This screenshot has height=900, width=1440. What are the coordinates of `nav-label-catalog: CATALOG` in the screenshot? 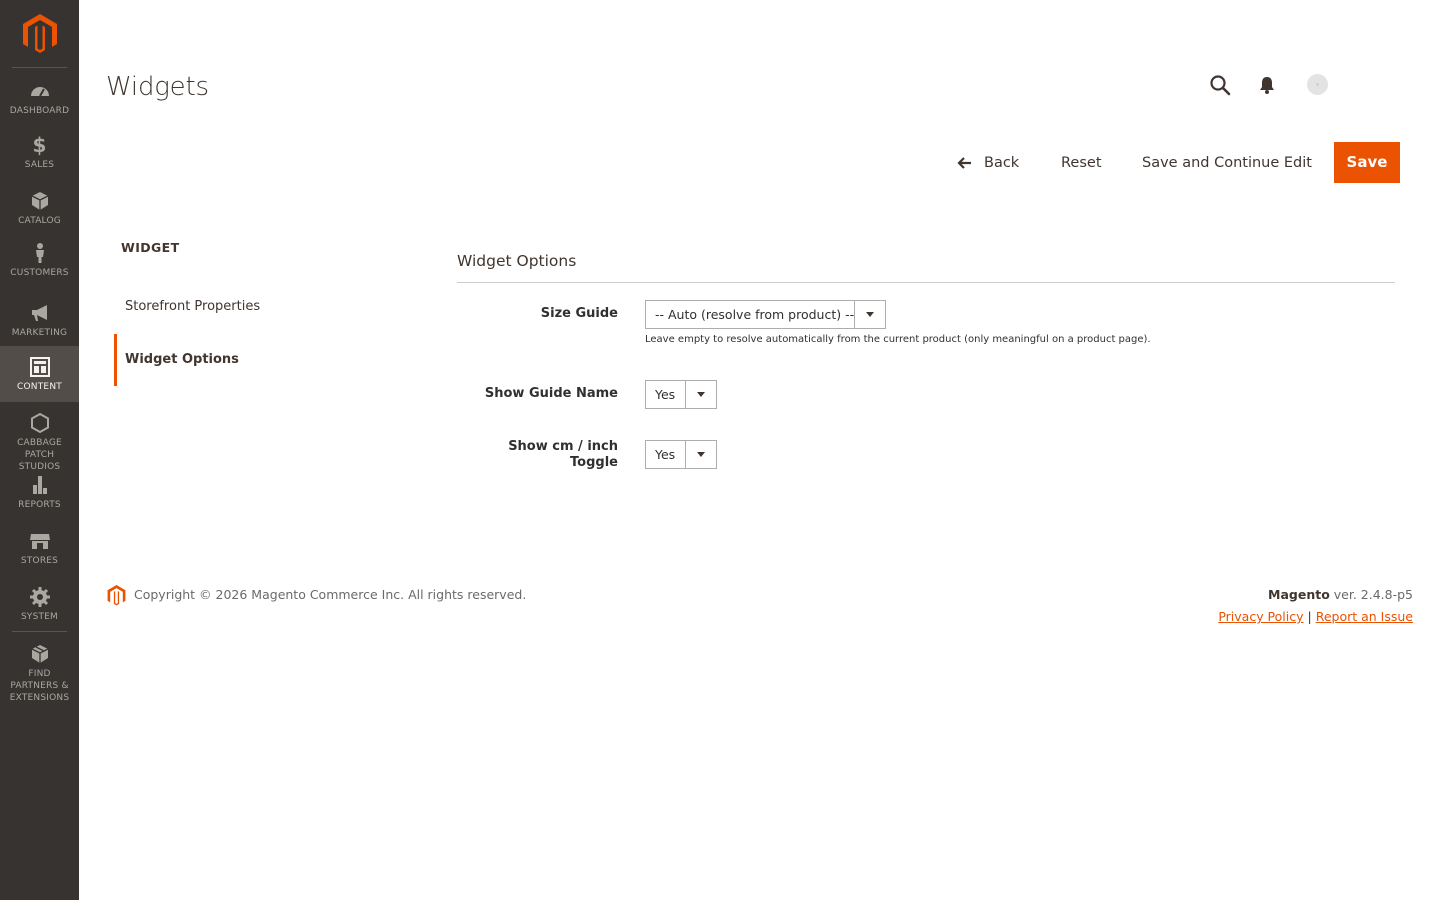 It's located at (39, 221).